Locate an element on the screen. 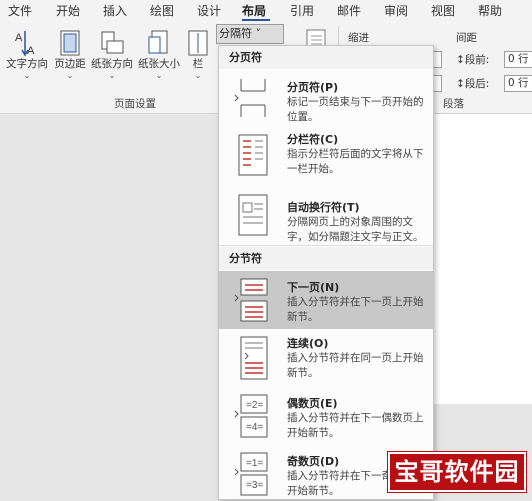 This screenshot has width=532, height=501. text-wrapping-break-icon is located at coordinates (253, 215).